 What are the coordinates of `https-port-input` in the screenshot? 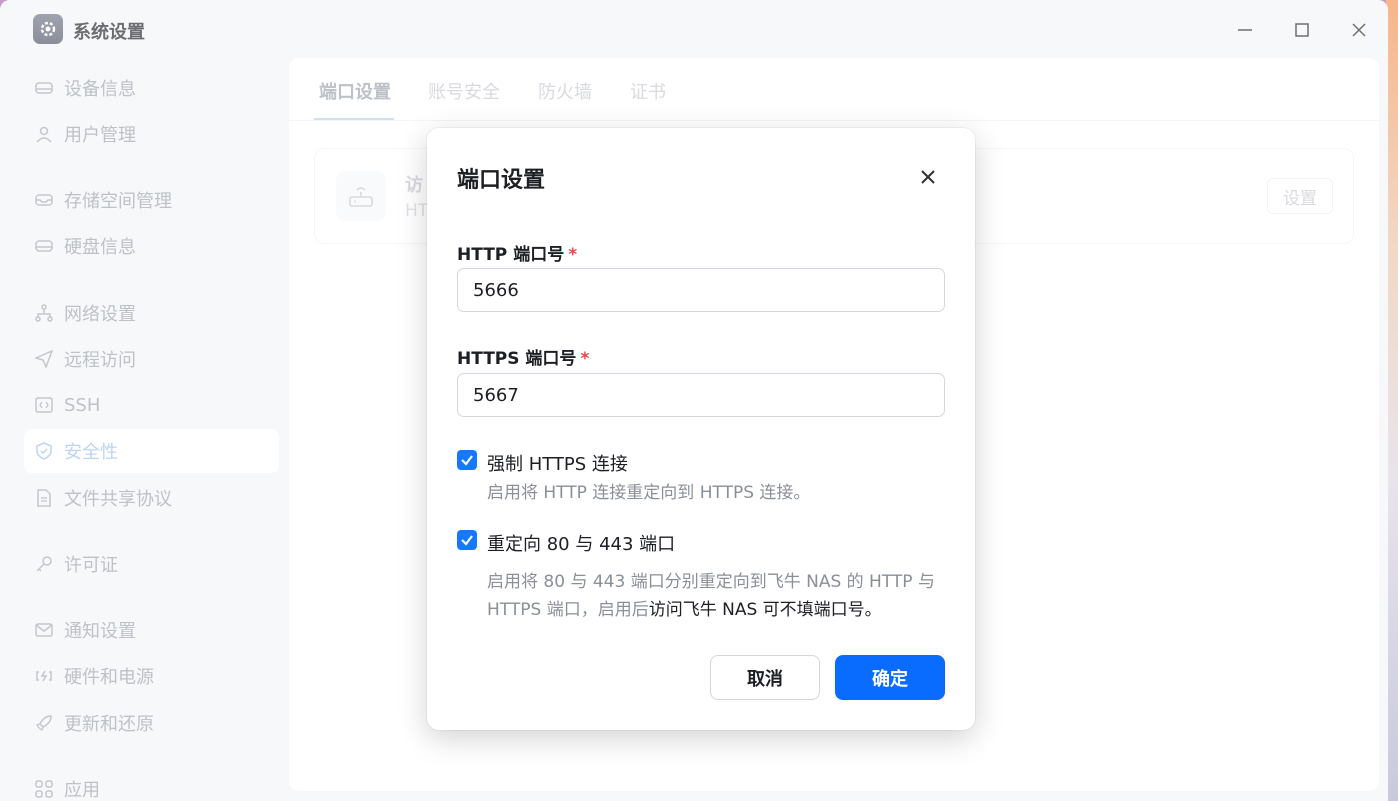 It's located at (701, 395).